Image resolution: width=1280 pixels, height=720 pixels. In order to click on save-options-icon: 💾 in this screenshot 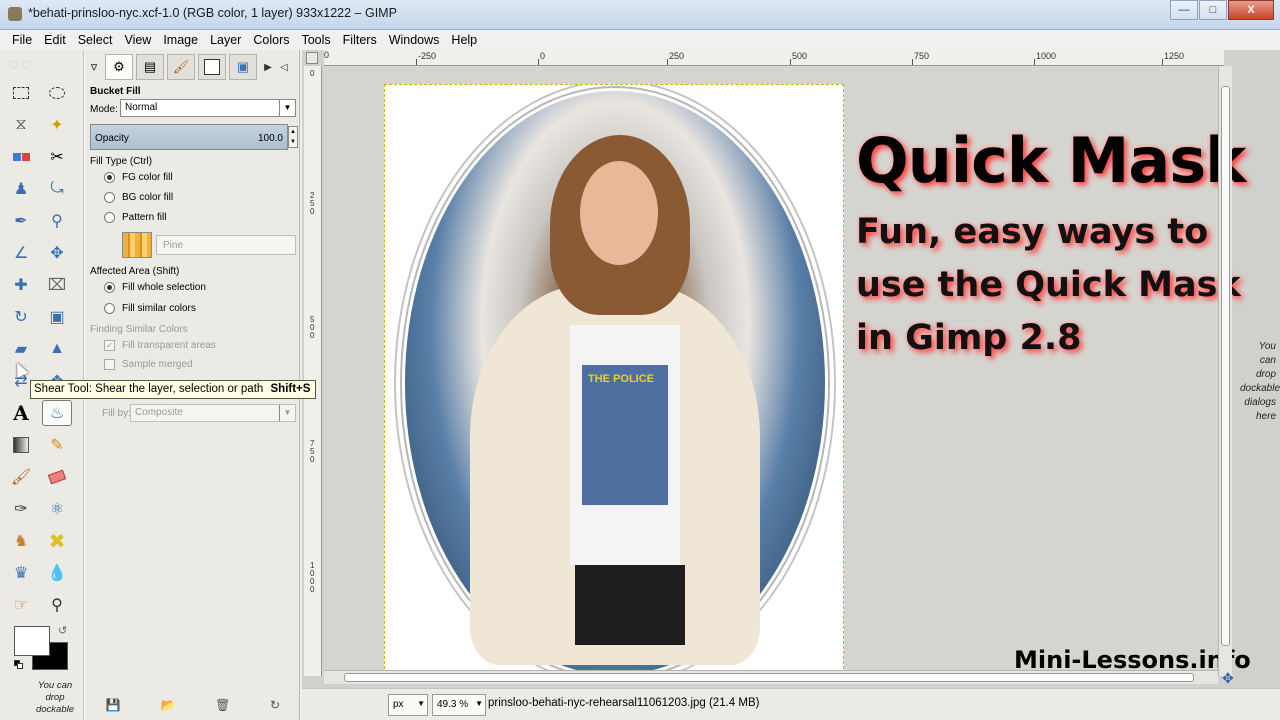, I will do `click(113, 705)`.